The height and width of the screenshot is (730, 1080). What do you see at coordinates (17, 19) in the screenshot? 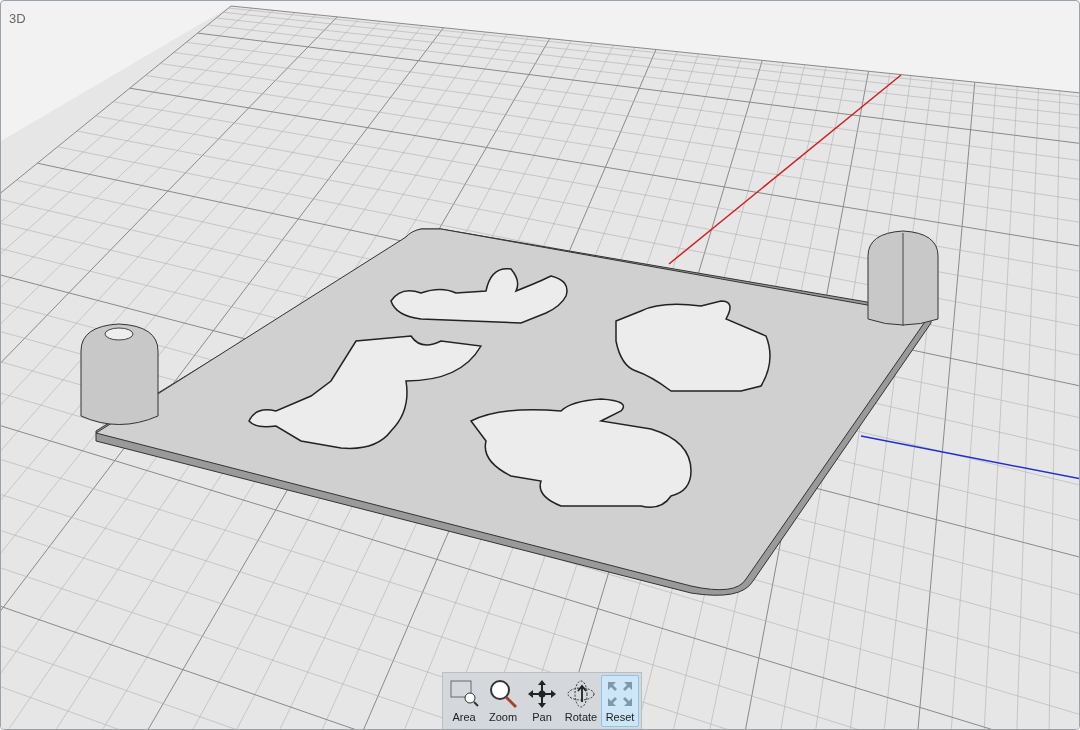
I see `viewport-label: 3D` at bounding box center [17, 19].